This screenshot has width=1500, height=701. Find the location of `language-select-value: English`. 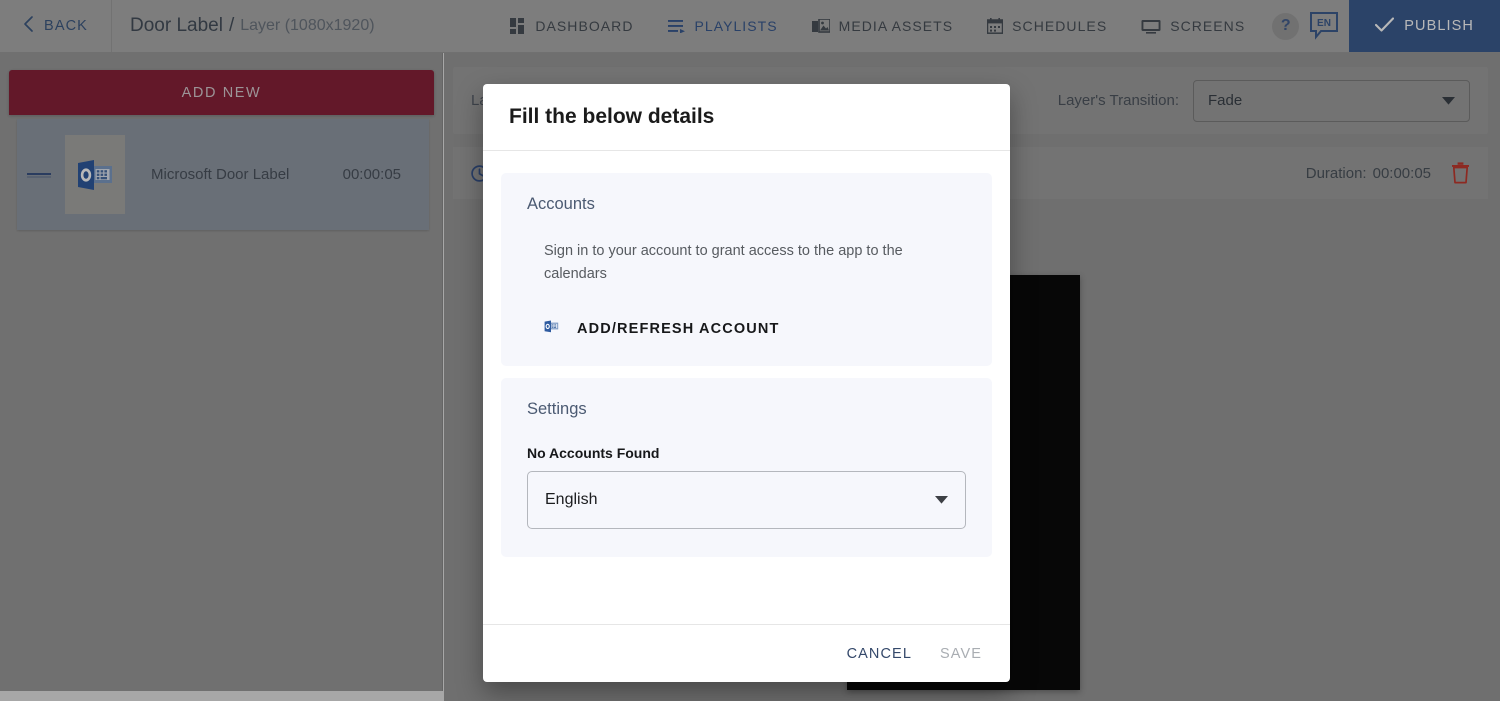

language-select-value: English is located at coordinates (571, 499).